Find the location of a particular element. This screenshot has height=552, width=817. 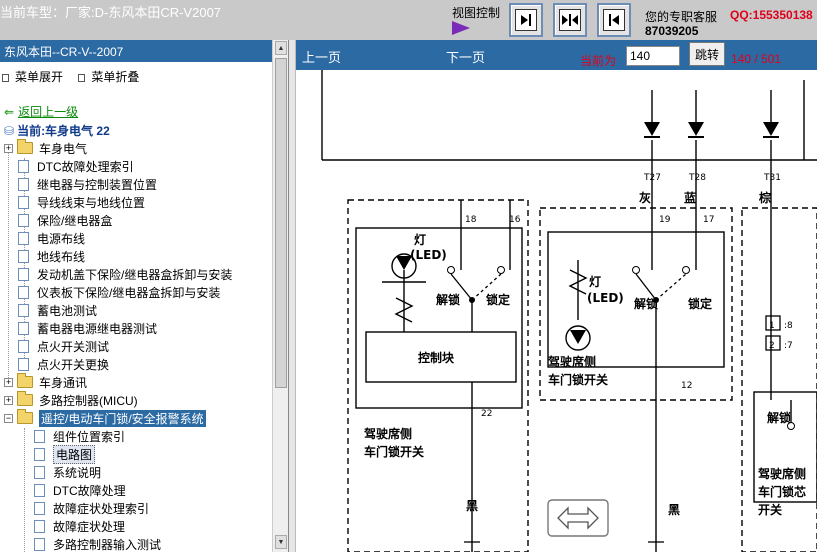

tree-label: 地线布线 is located at coordinates (61, 256).